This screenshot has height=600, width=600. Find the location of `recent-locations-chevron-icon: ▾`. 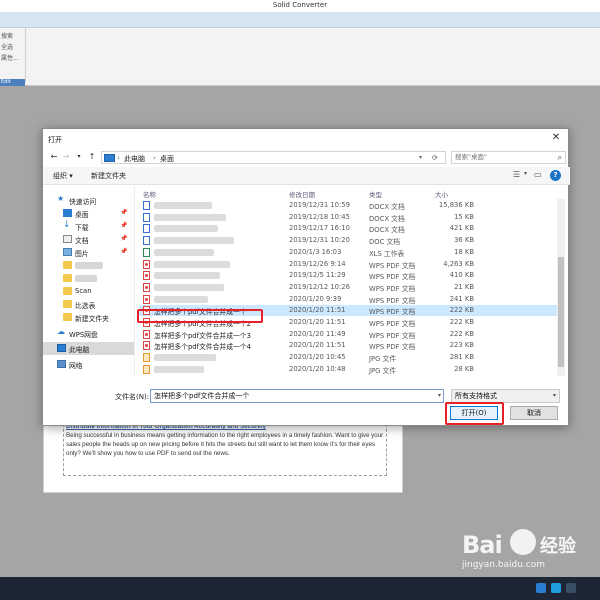

recent-locations-chevron-icon: ▾ is located at coordinates (79, 157).